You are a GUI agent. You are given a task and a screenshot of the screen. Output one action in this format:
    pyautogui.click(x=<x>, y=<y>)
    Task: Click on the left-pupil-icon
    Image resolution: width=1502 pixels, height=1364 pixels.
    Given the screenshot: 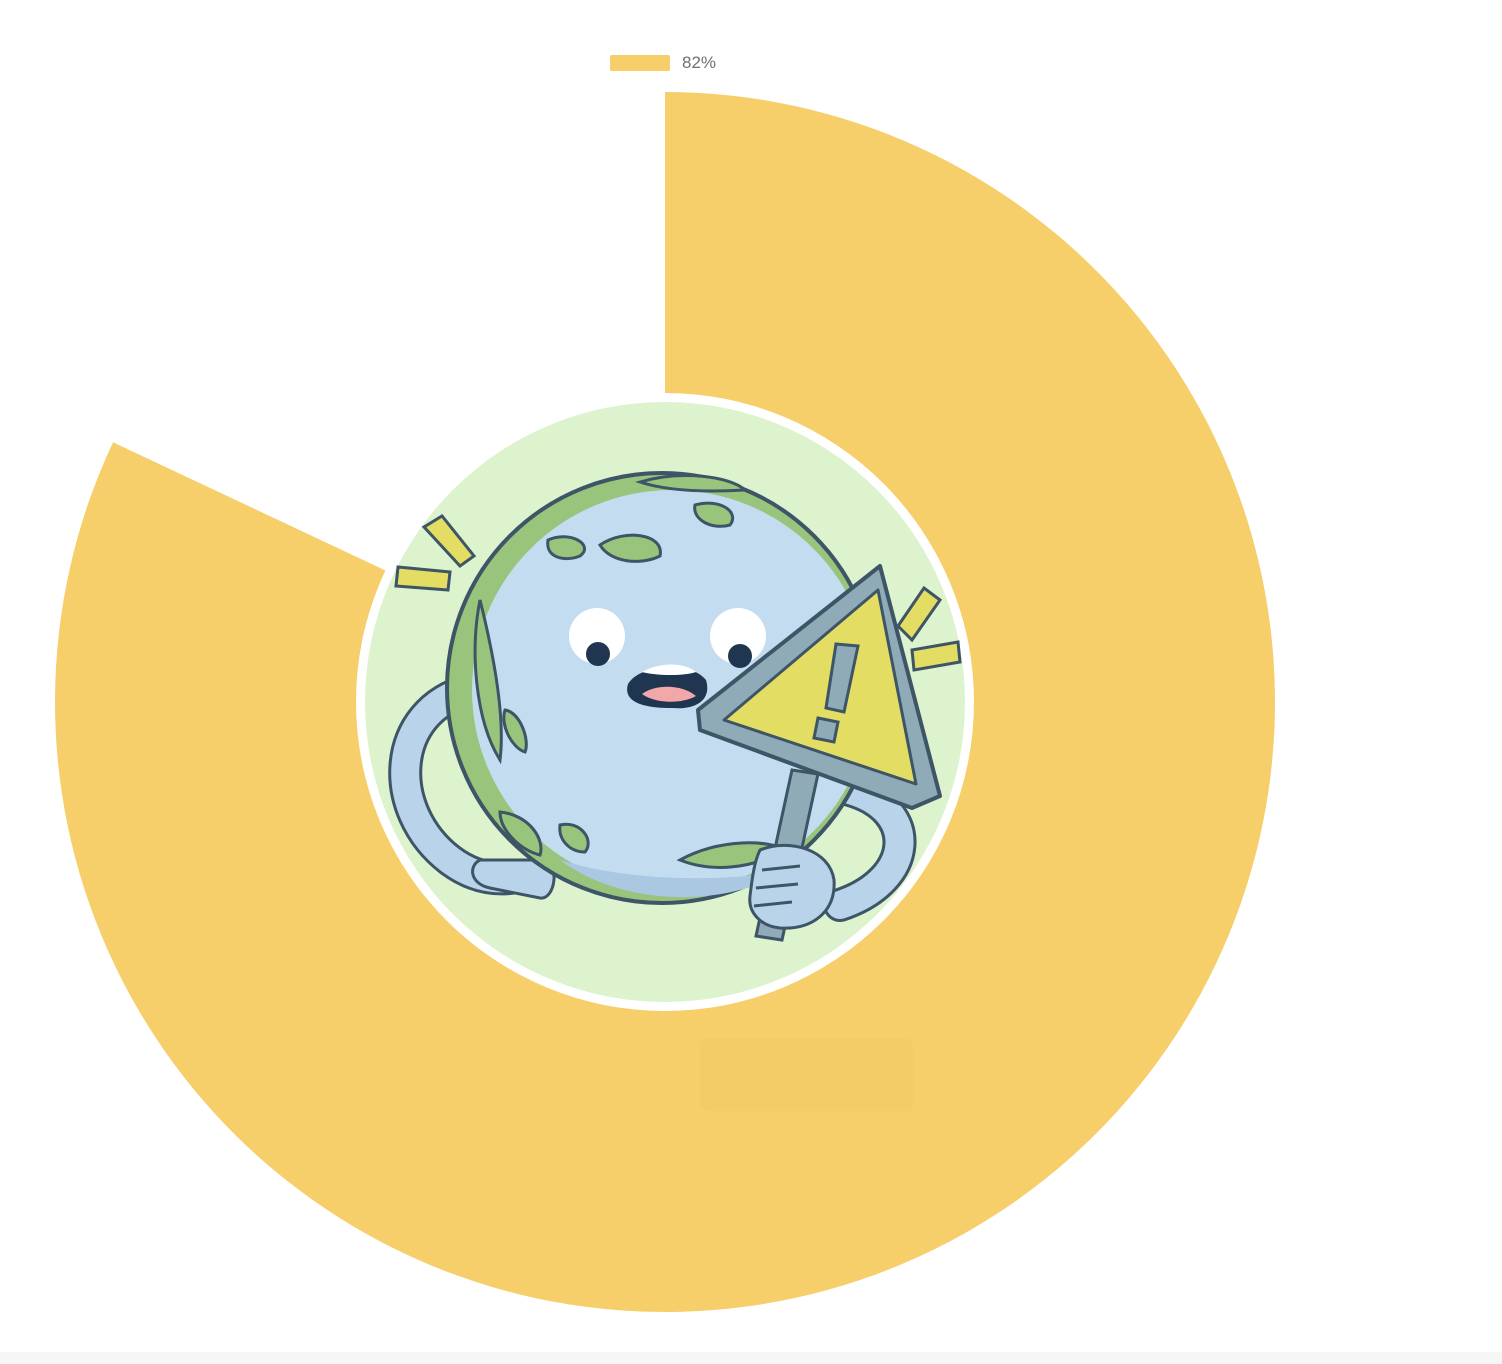 What is the action you would take?
    pyautogui.click(x=598, y=654)
    